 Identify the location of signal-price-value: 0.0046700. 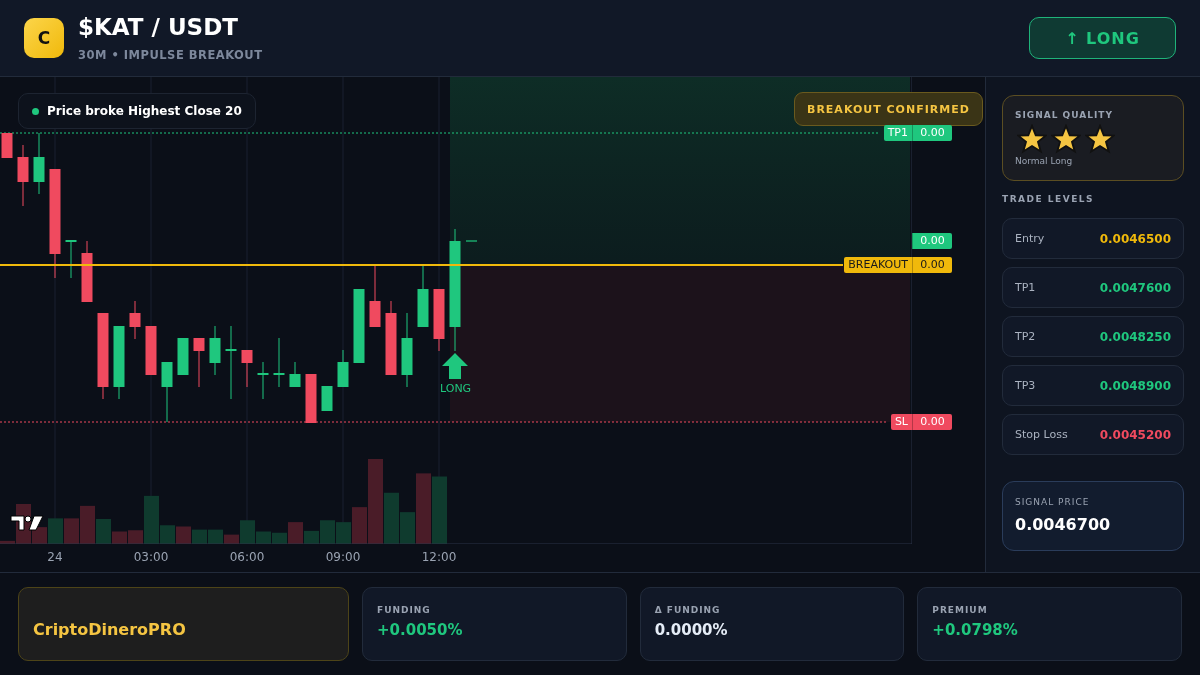
(1063, 524).